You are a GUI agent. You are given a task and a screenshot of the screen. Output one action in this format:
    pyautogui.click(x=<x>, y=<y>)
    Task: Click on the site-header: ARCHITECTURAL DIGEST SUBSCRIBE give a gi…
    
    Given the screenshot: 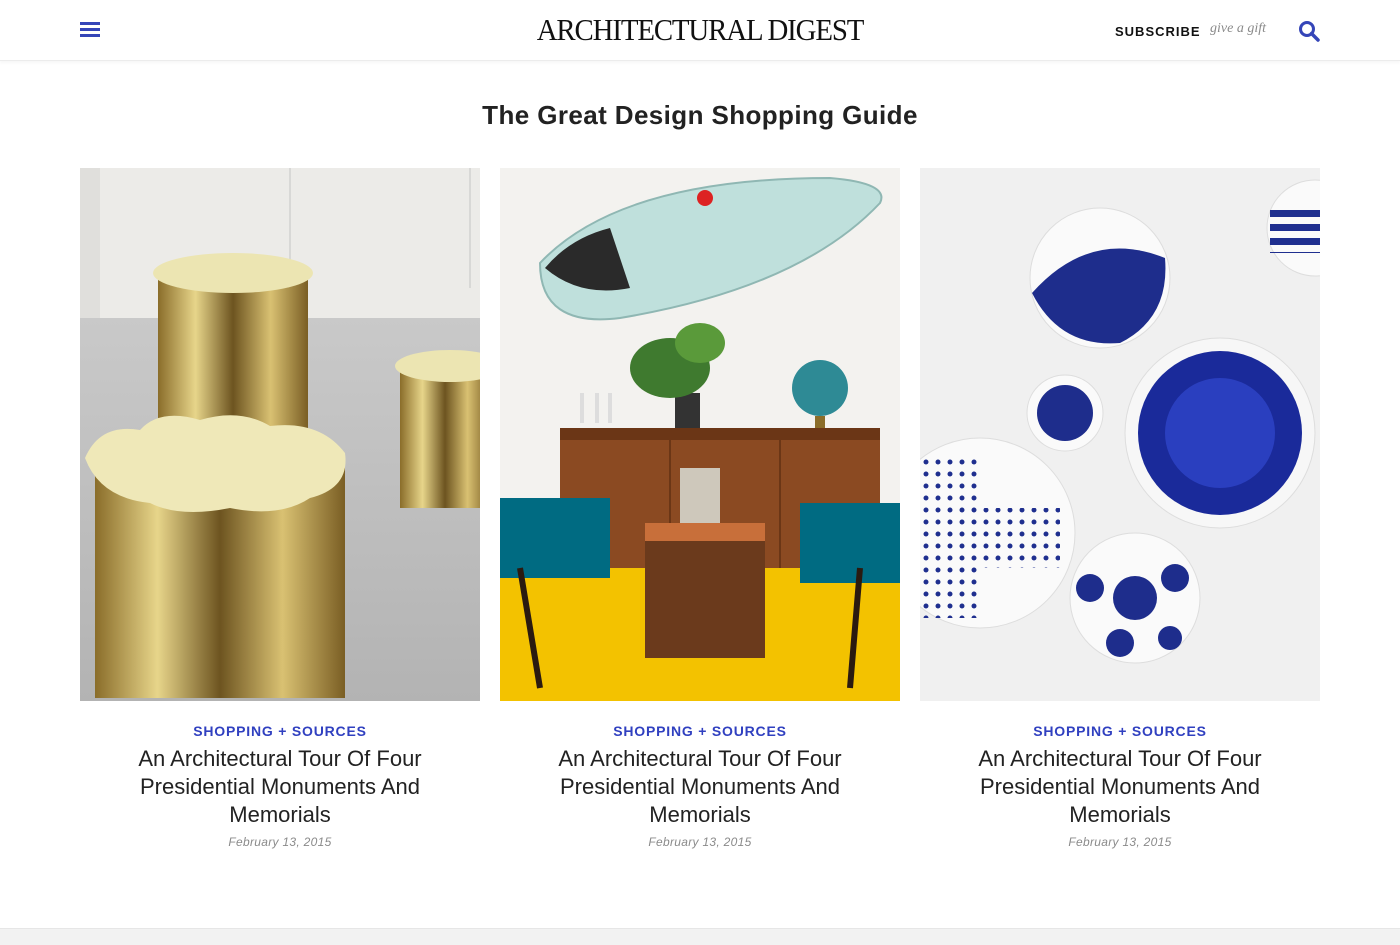 What is the action you would take?
    pyautogui.click(x=700, y=30)
    